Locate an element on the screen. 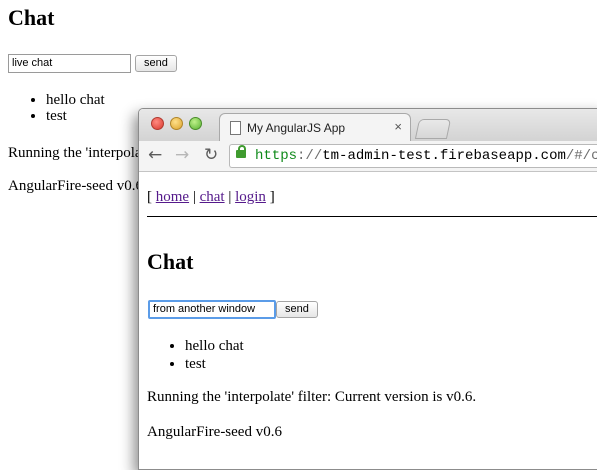 The width and height of the screenshot is (597, 470). divider is located at coordinates (372, 216).